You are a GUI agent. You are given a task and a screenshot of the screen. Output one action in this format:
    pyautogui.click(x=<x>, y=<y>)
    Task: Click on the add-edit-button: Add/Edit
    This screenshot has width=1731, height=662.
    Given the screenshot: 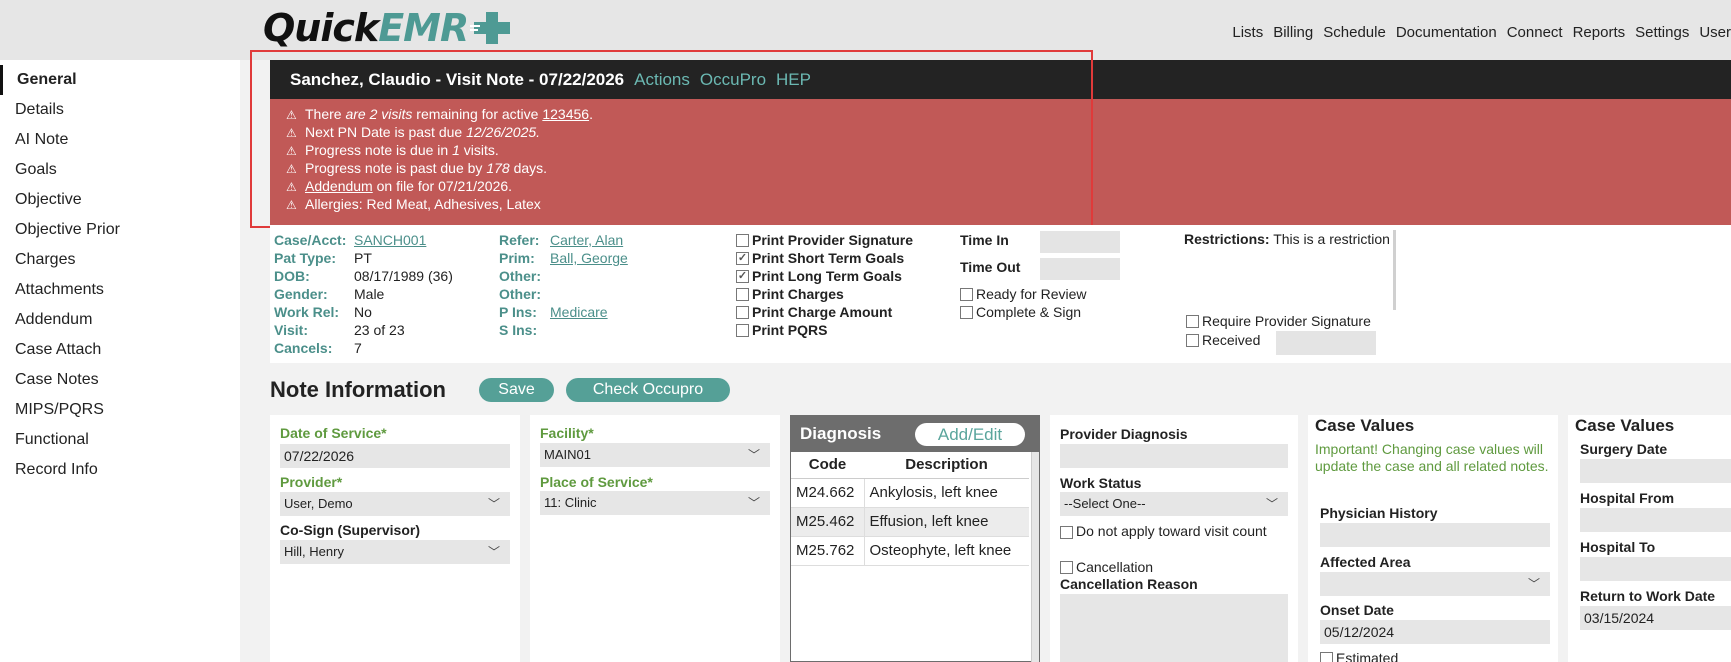 What is the action you would take?
    pyautogui.click(x=970, y=434)
    